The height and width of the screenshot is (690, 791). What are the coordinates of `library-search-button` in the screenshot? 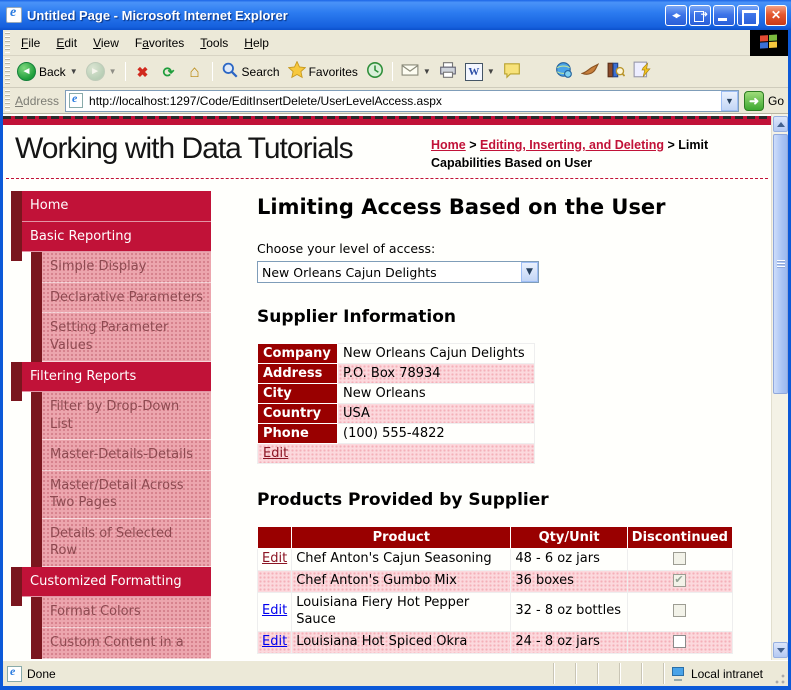 It's located at (616, 71).